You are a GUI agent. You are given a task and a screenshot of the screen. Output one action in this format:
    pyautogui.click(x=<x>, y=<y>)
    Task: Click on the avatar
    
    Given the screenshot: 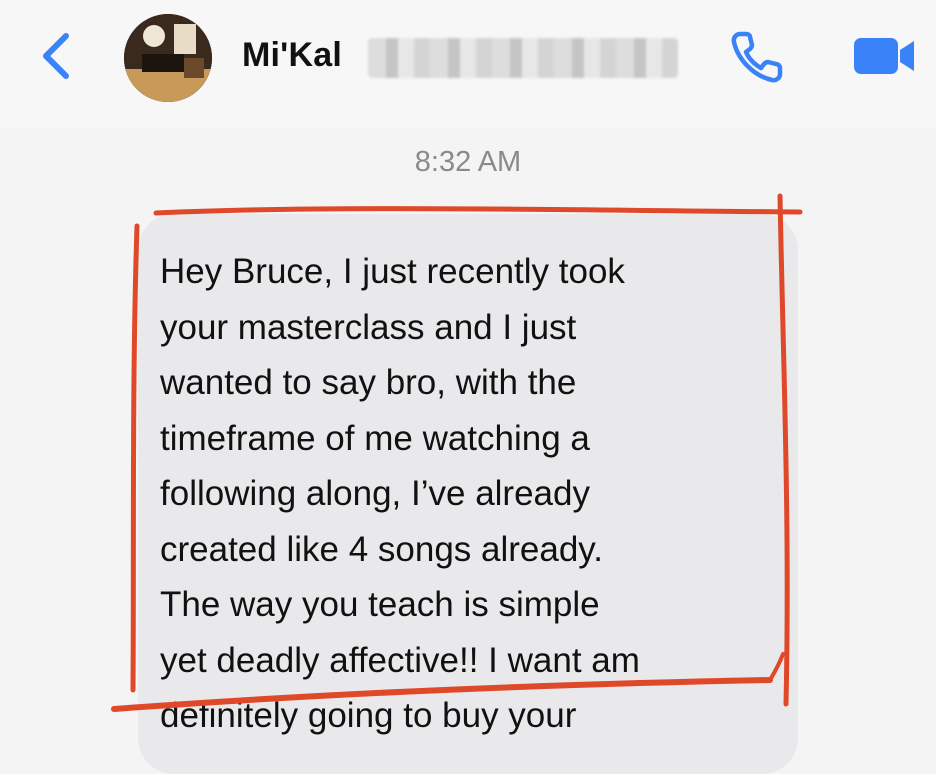 What is the action you would take?
    pyautogui.click(x=168, y=58)
    